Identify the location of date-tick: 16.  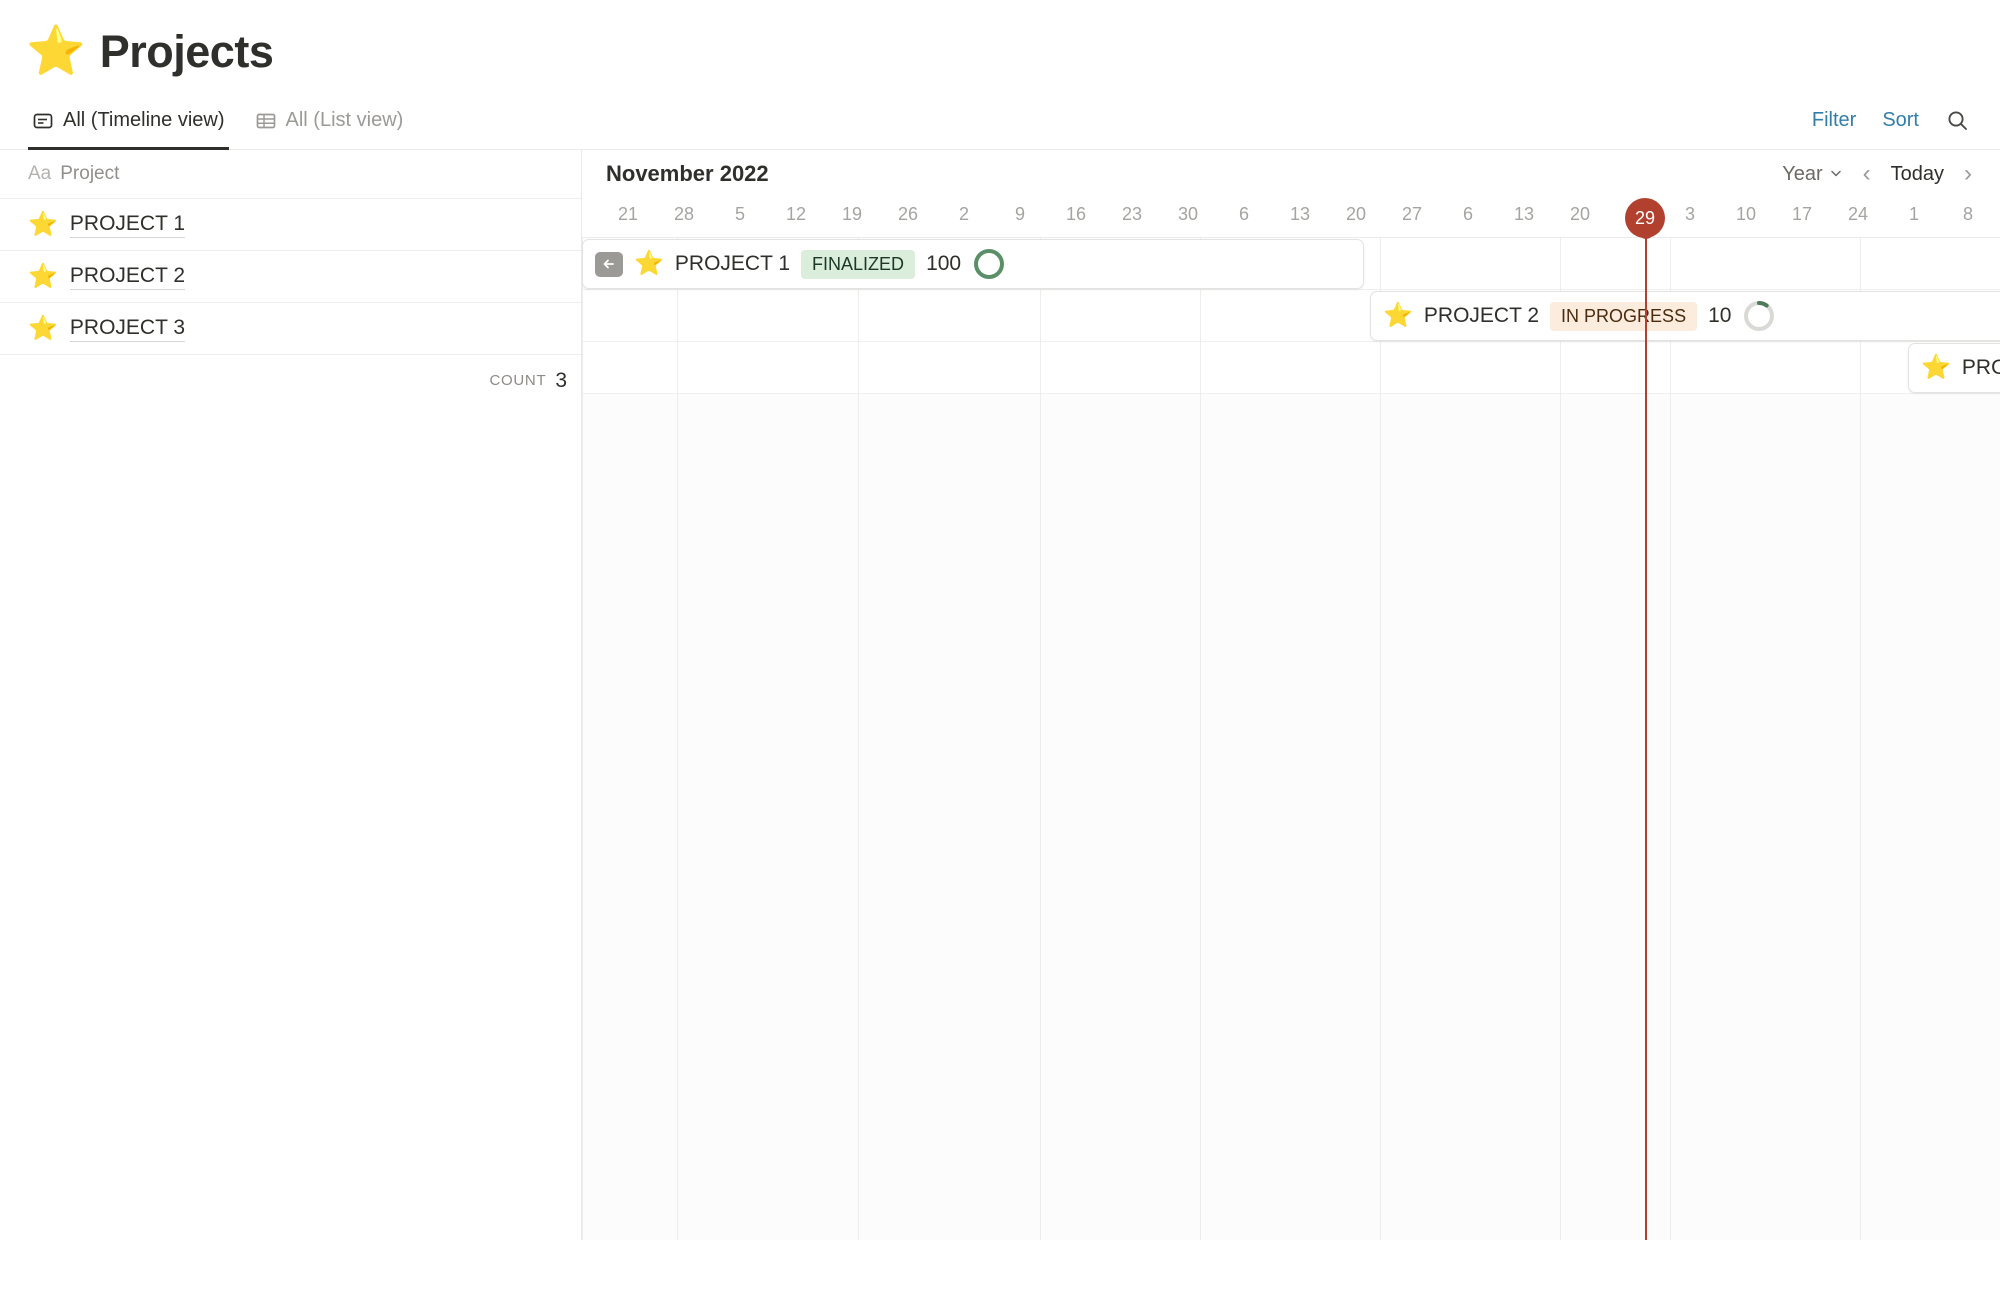
(1076, 214).